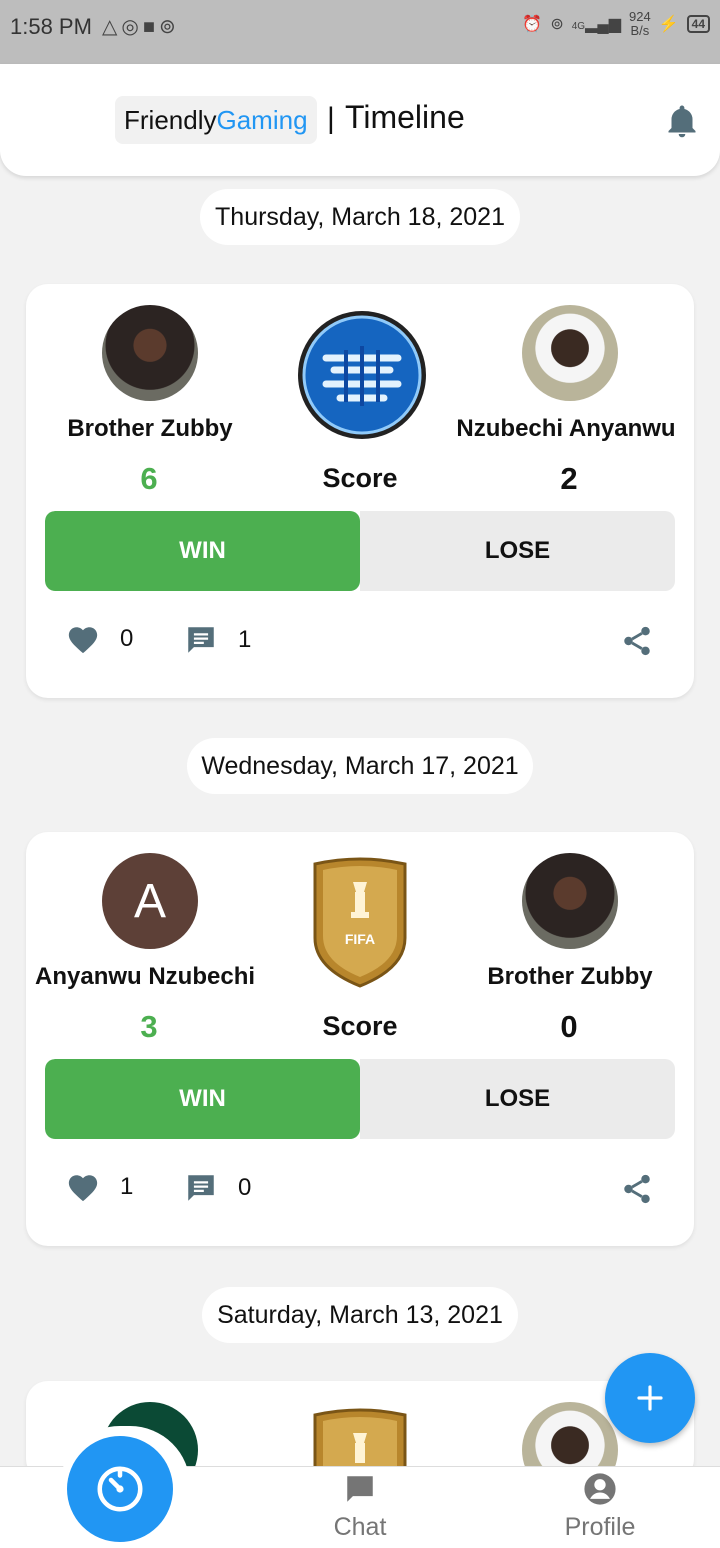 This screenshot has height=1548, width=720. What do you see at coordinates (145, 976) in the screenshot?
I see `player1-name: Anyanwu Nzubechi` at bounding box center [145, 976].